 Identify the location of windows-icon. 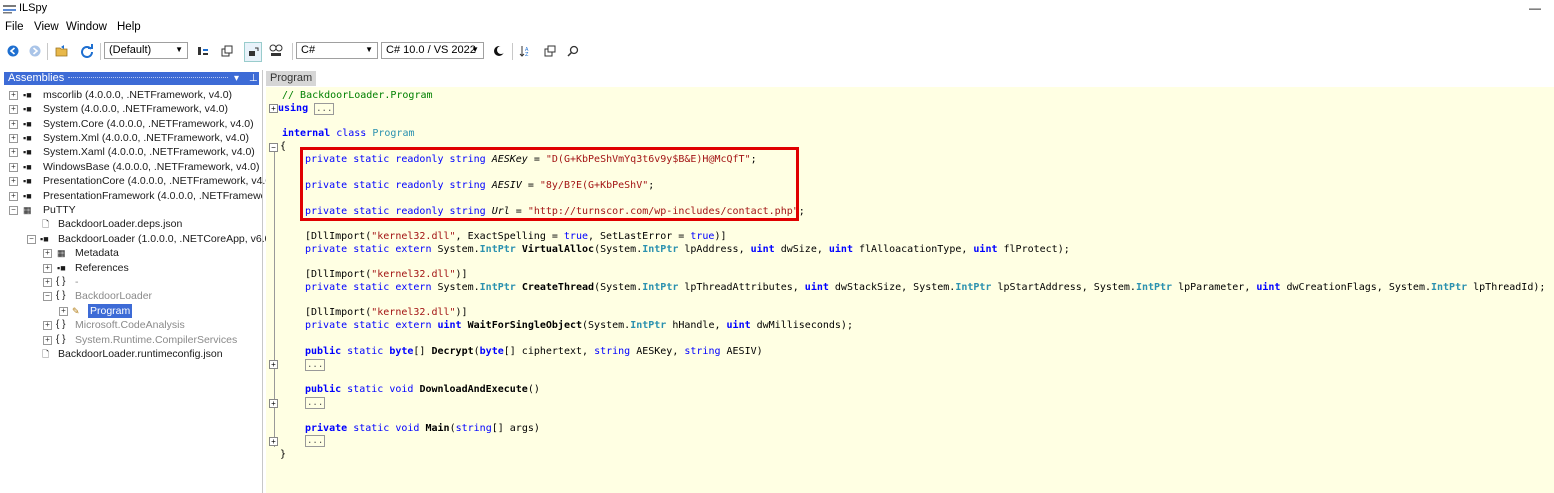
(550, 51).